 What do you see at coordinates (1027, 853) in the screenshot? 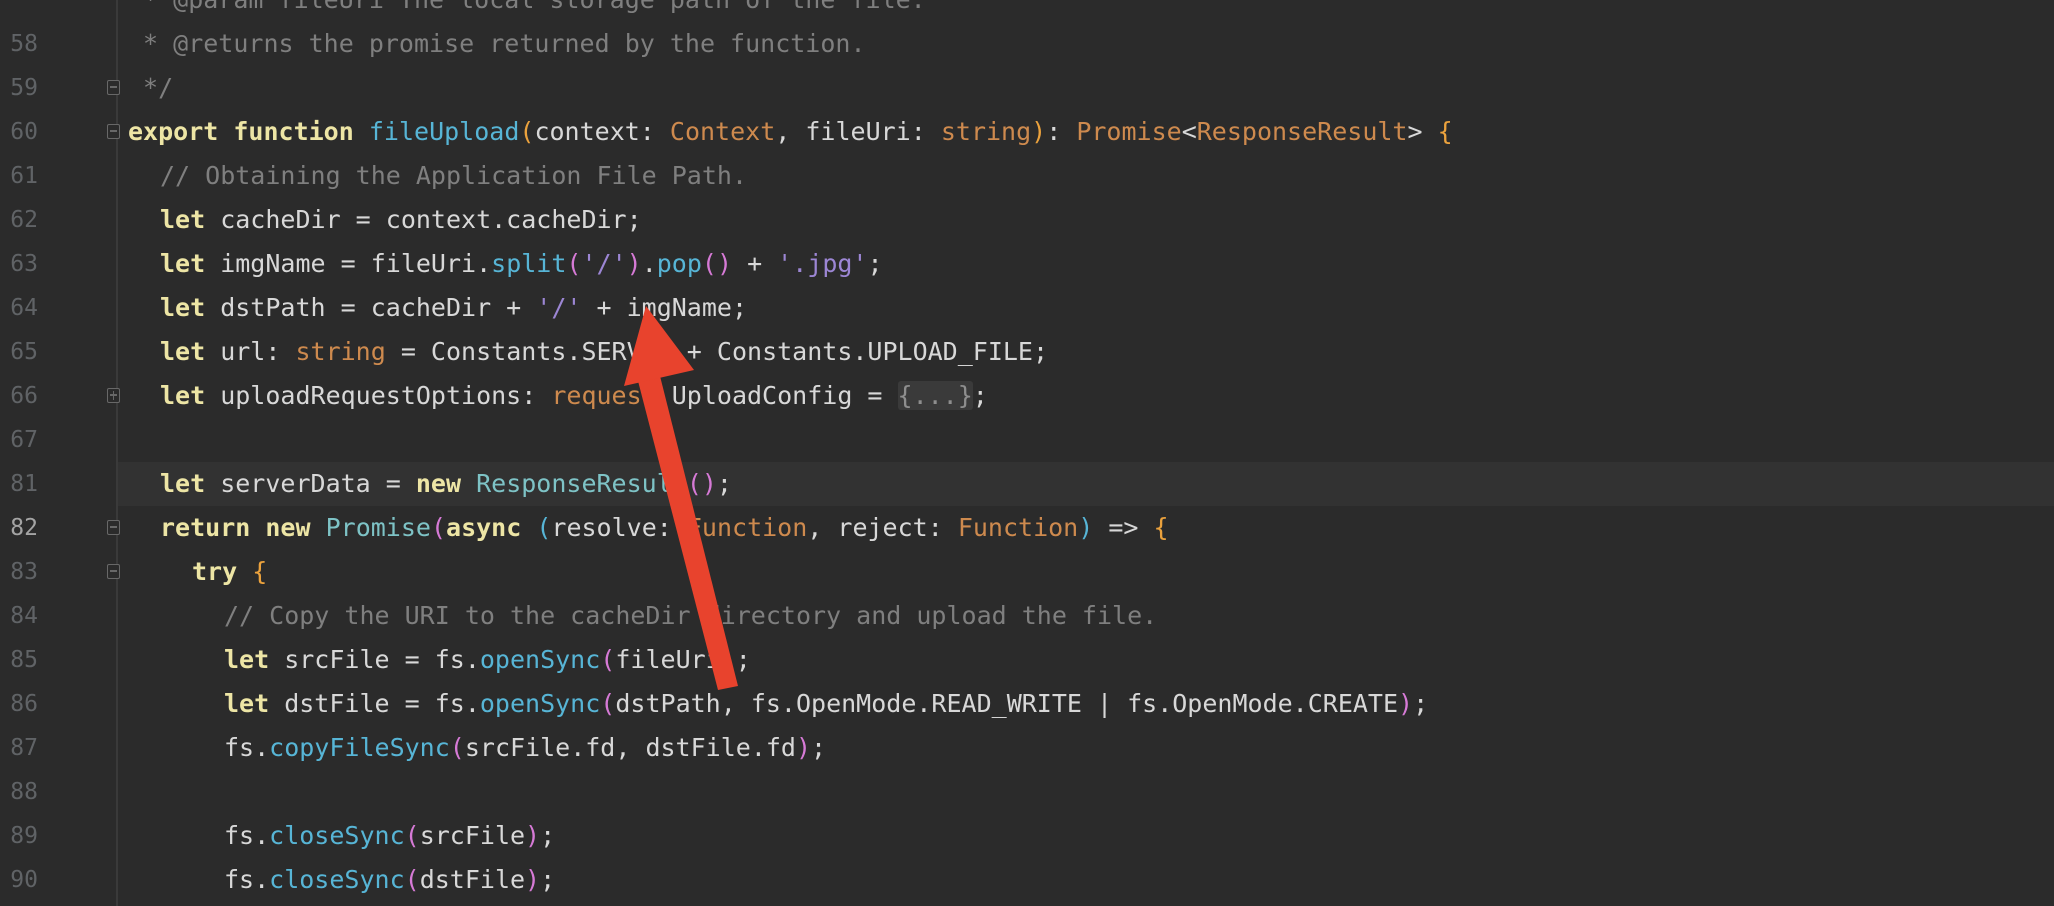
I see `code-line: 90 fs.closeSync(srcFile);` at bounding box center [1027, 853].